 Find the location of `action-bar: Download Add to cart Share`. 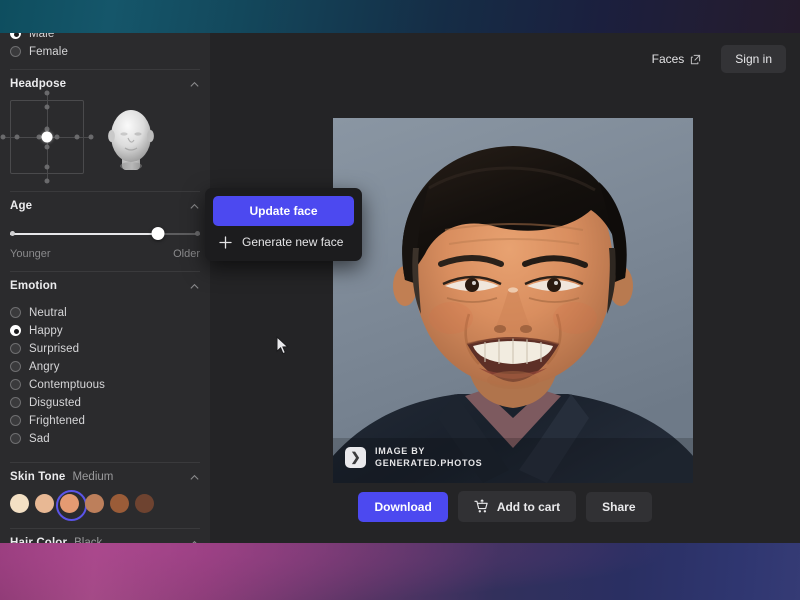

action-bar: Download Add to cart Share is located at coordinates (505, 506).